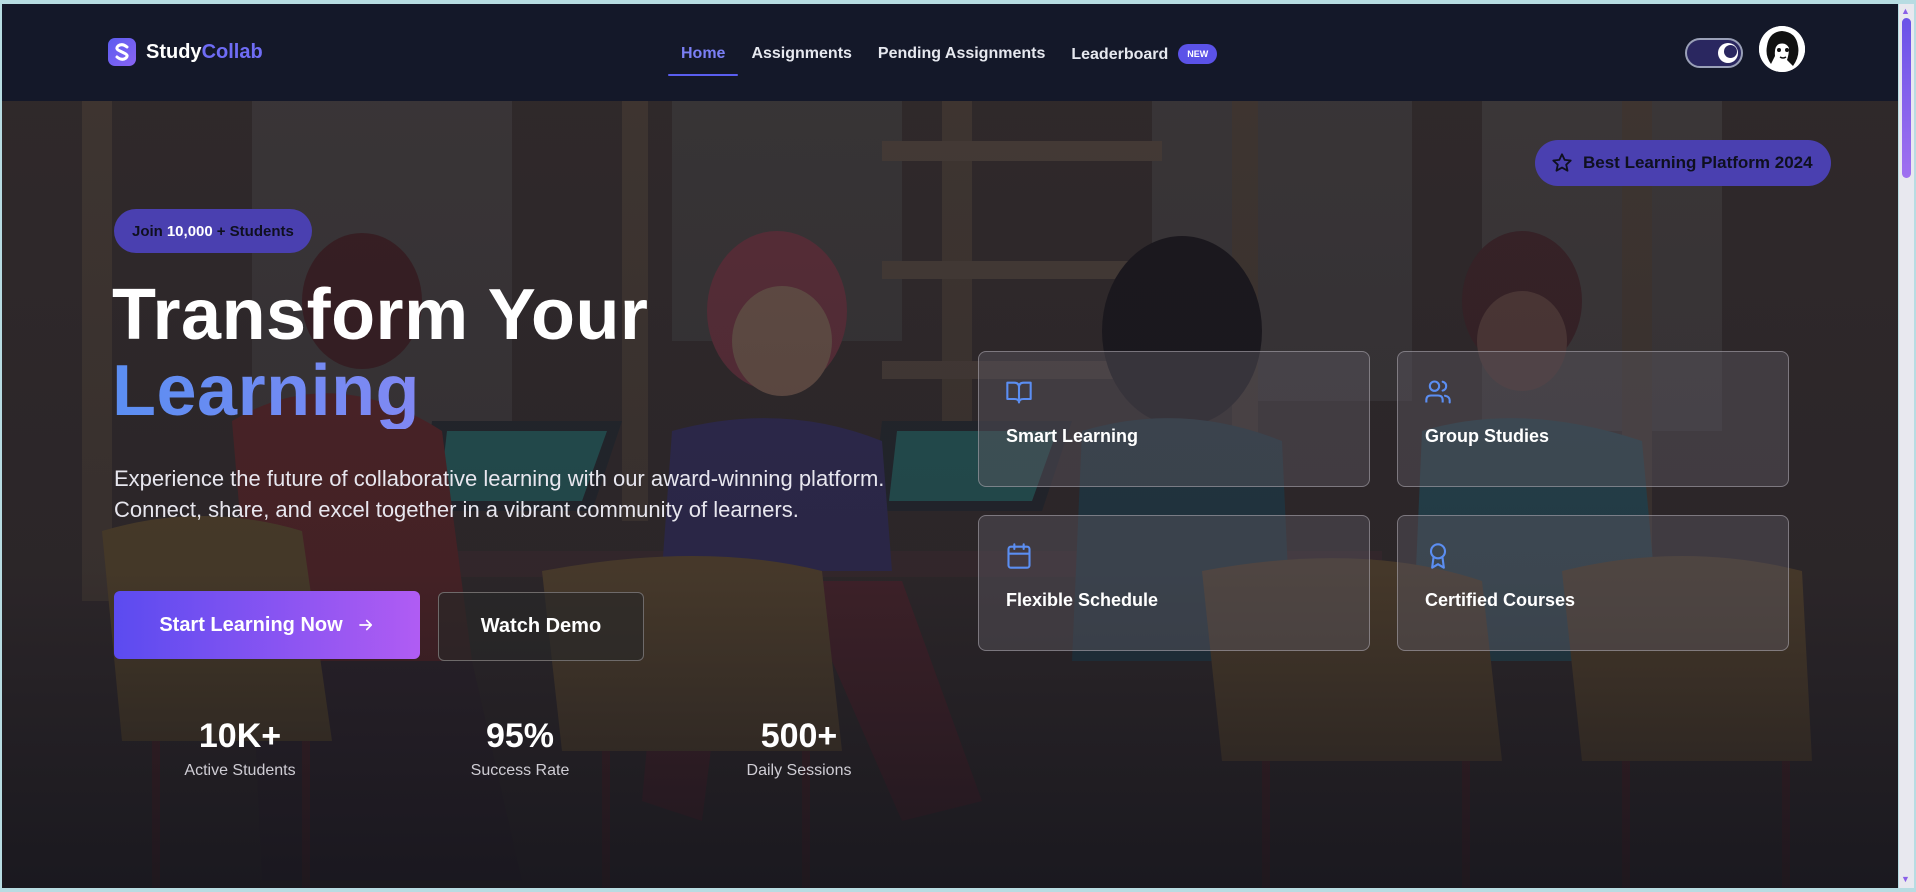  Describe the element at coordinates (1174, 583) in the screenshot. I see `feature-card-flexible-schedule: Flexible Schedule` at that location.